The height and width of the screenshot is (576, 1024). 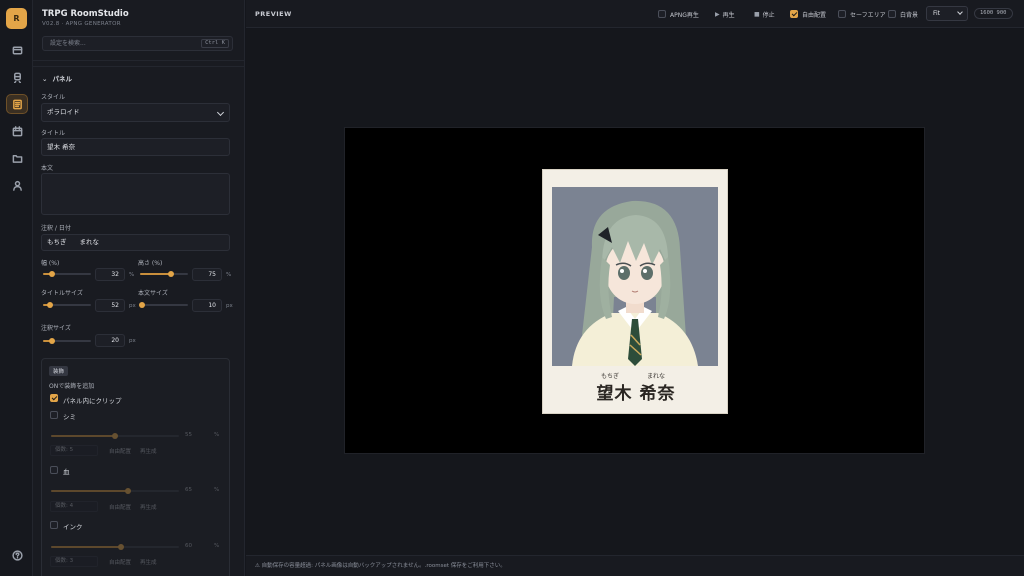 I want to click on rail-train-button, so click(x=17, y=77).